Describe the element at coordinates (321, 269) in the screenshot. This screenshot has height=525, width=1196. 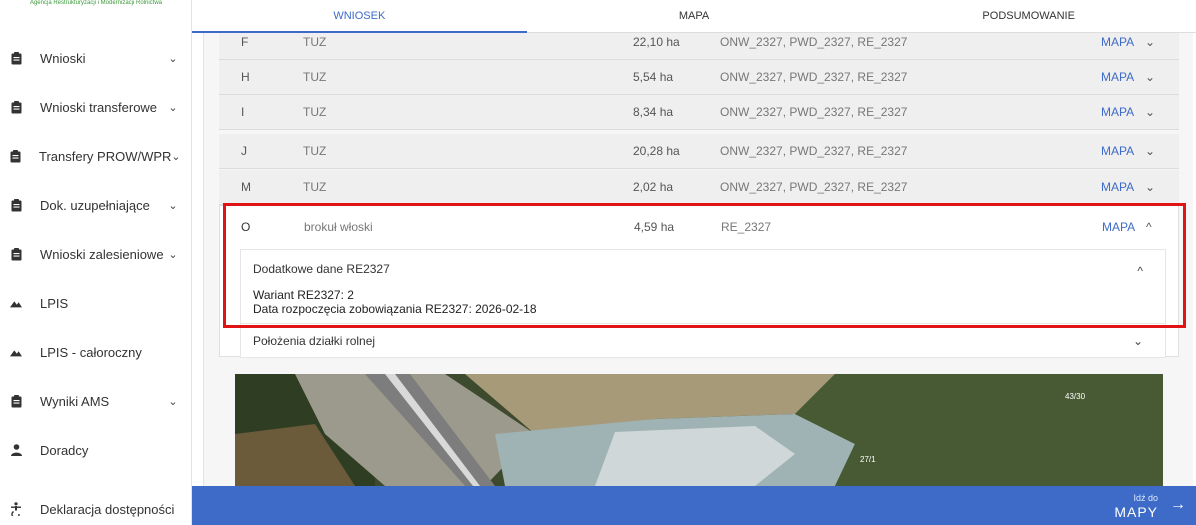
I see `details-title: Dodatkowe dane RE2327` at that location.